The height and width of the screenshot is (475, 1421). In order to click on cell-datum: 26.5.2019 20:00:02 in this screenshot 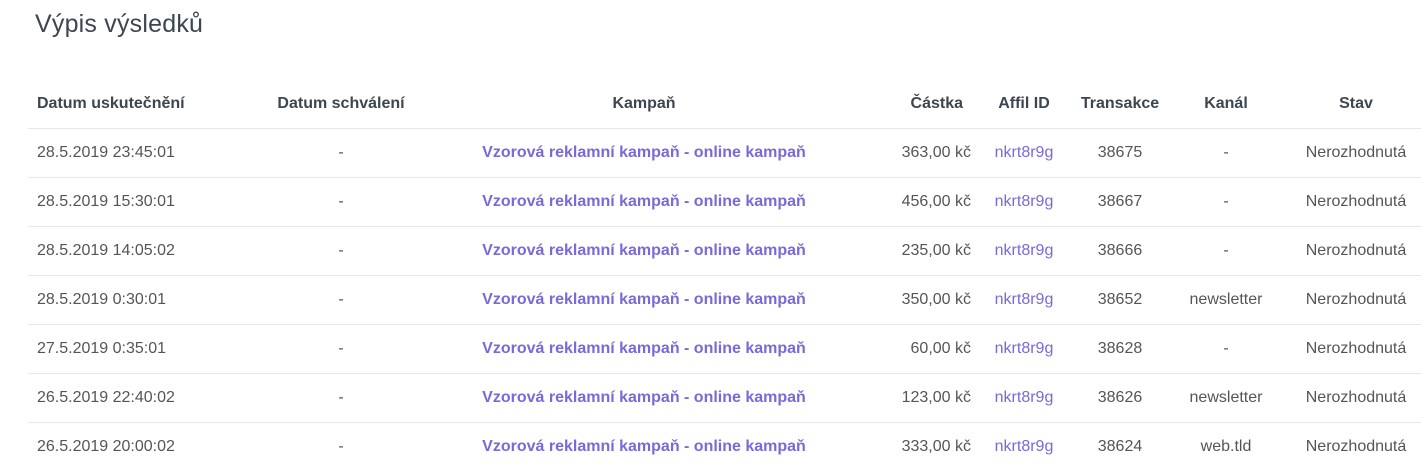, I will do `click(140, 446)`.